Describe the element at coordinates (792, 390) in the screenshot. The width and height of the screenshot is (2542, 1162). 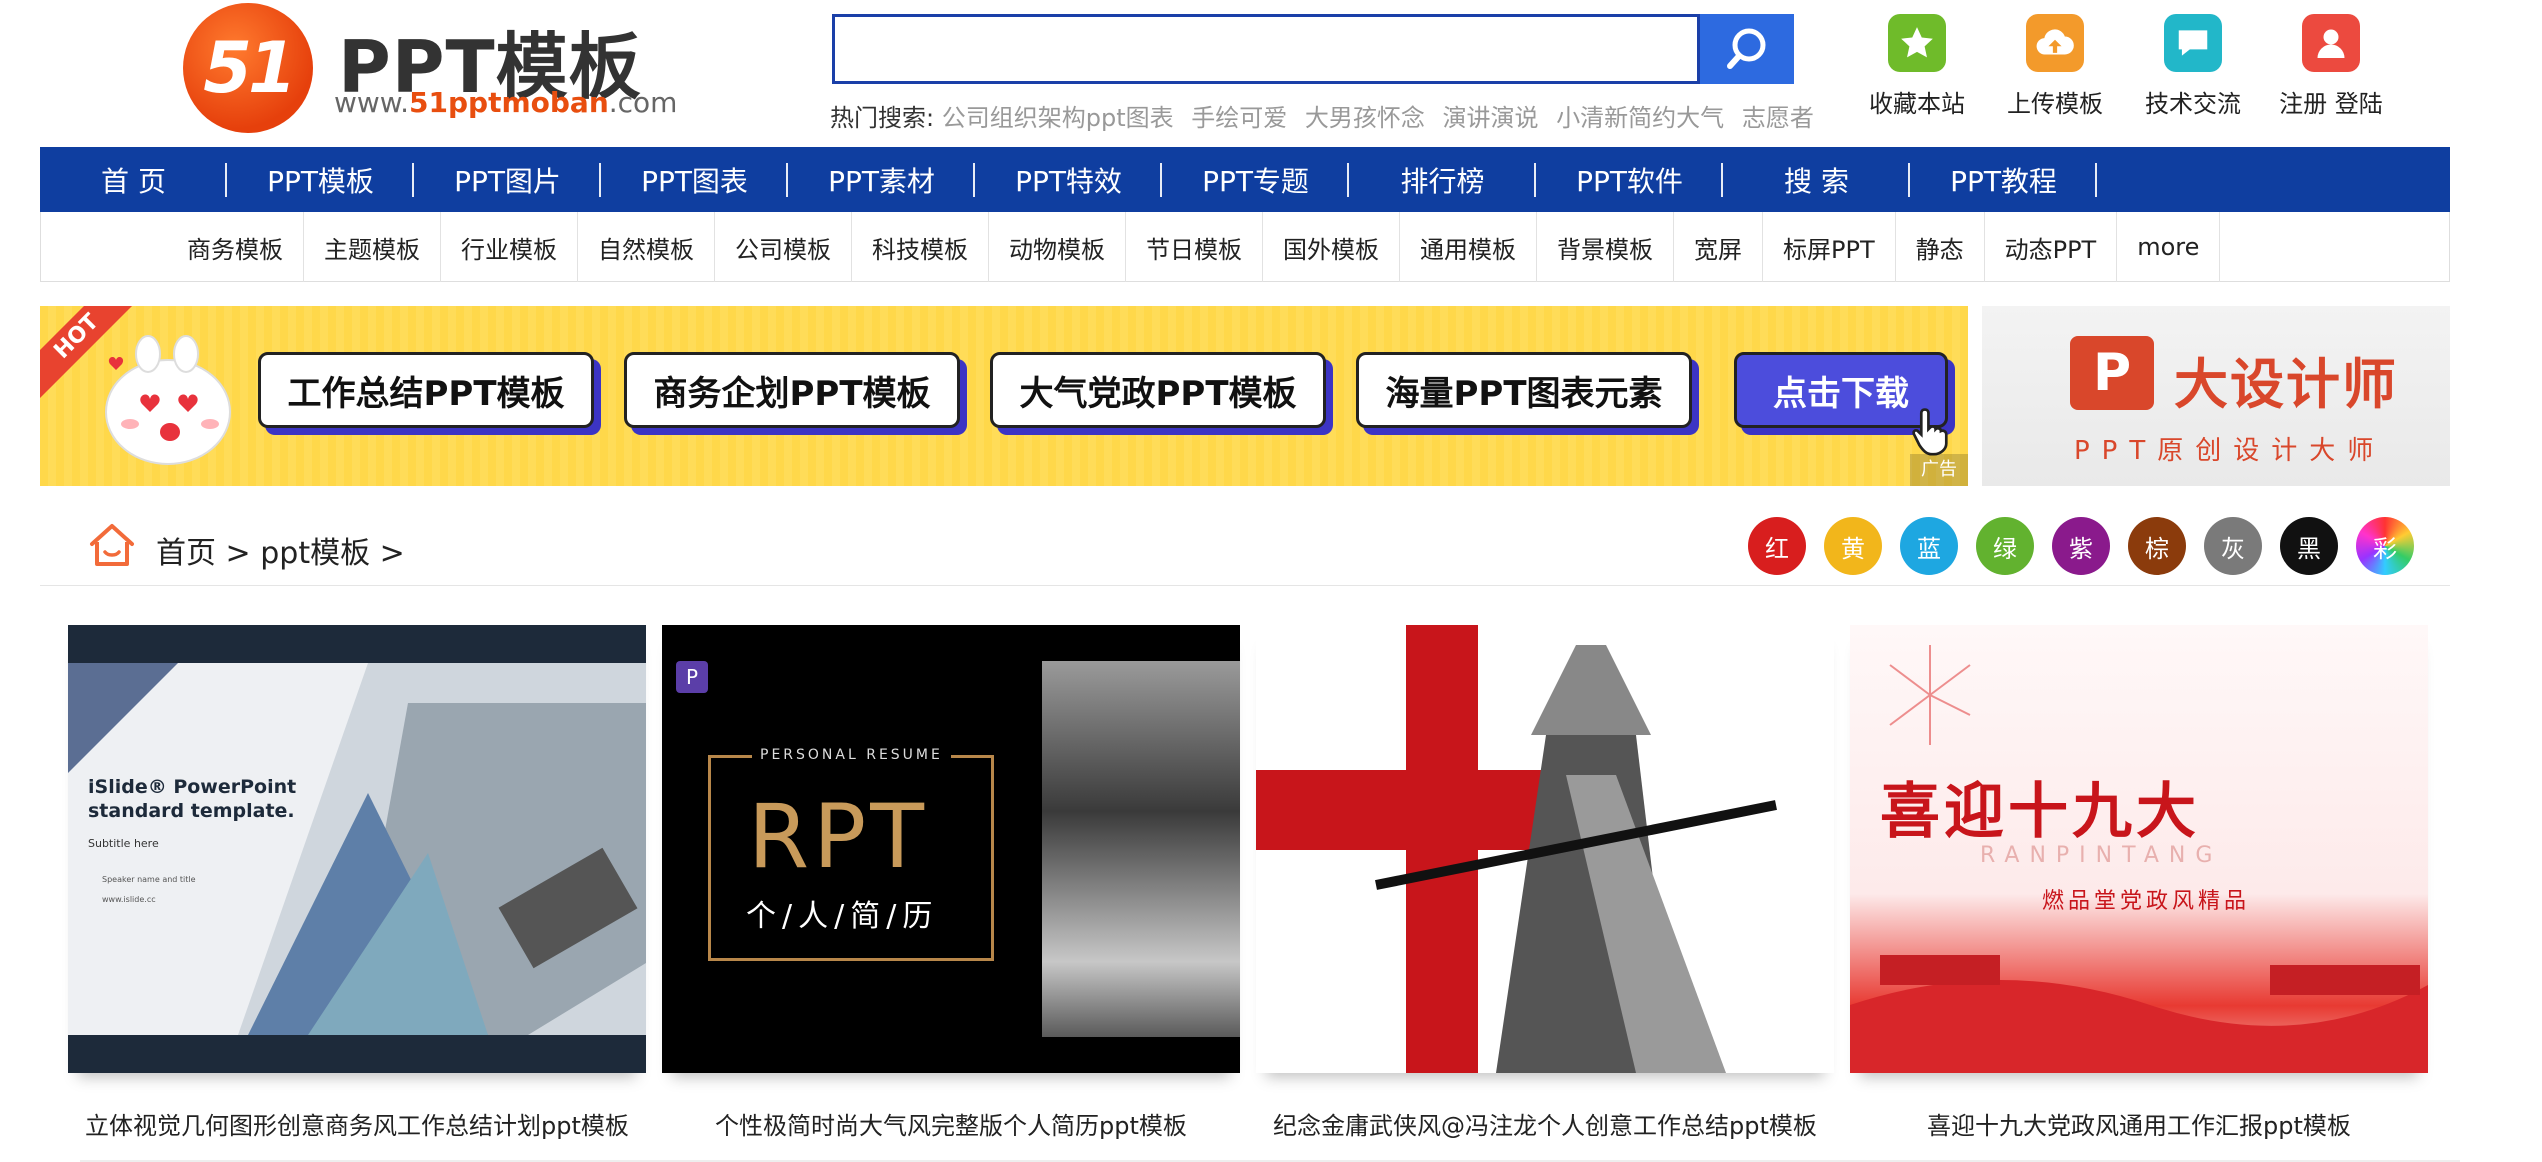
I see `banner-pill-business: 商务企划PPT模板` at that location.